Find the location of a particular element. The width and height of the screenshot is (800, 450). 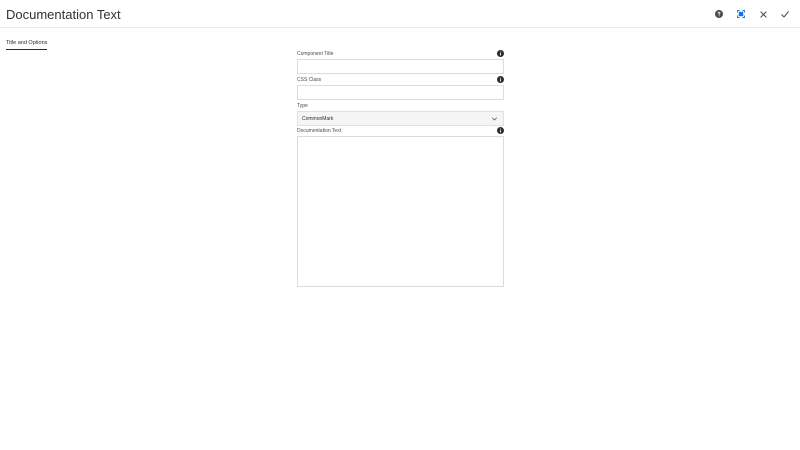

css-class-label-row: CSS Class is located at coordinates (400, 80).